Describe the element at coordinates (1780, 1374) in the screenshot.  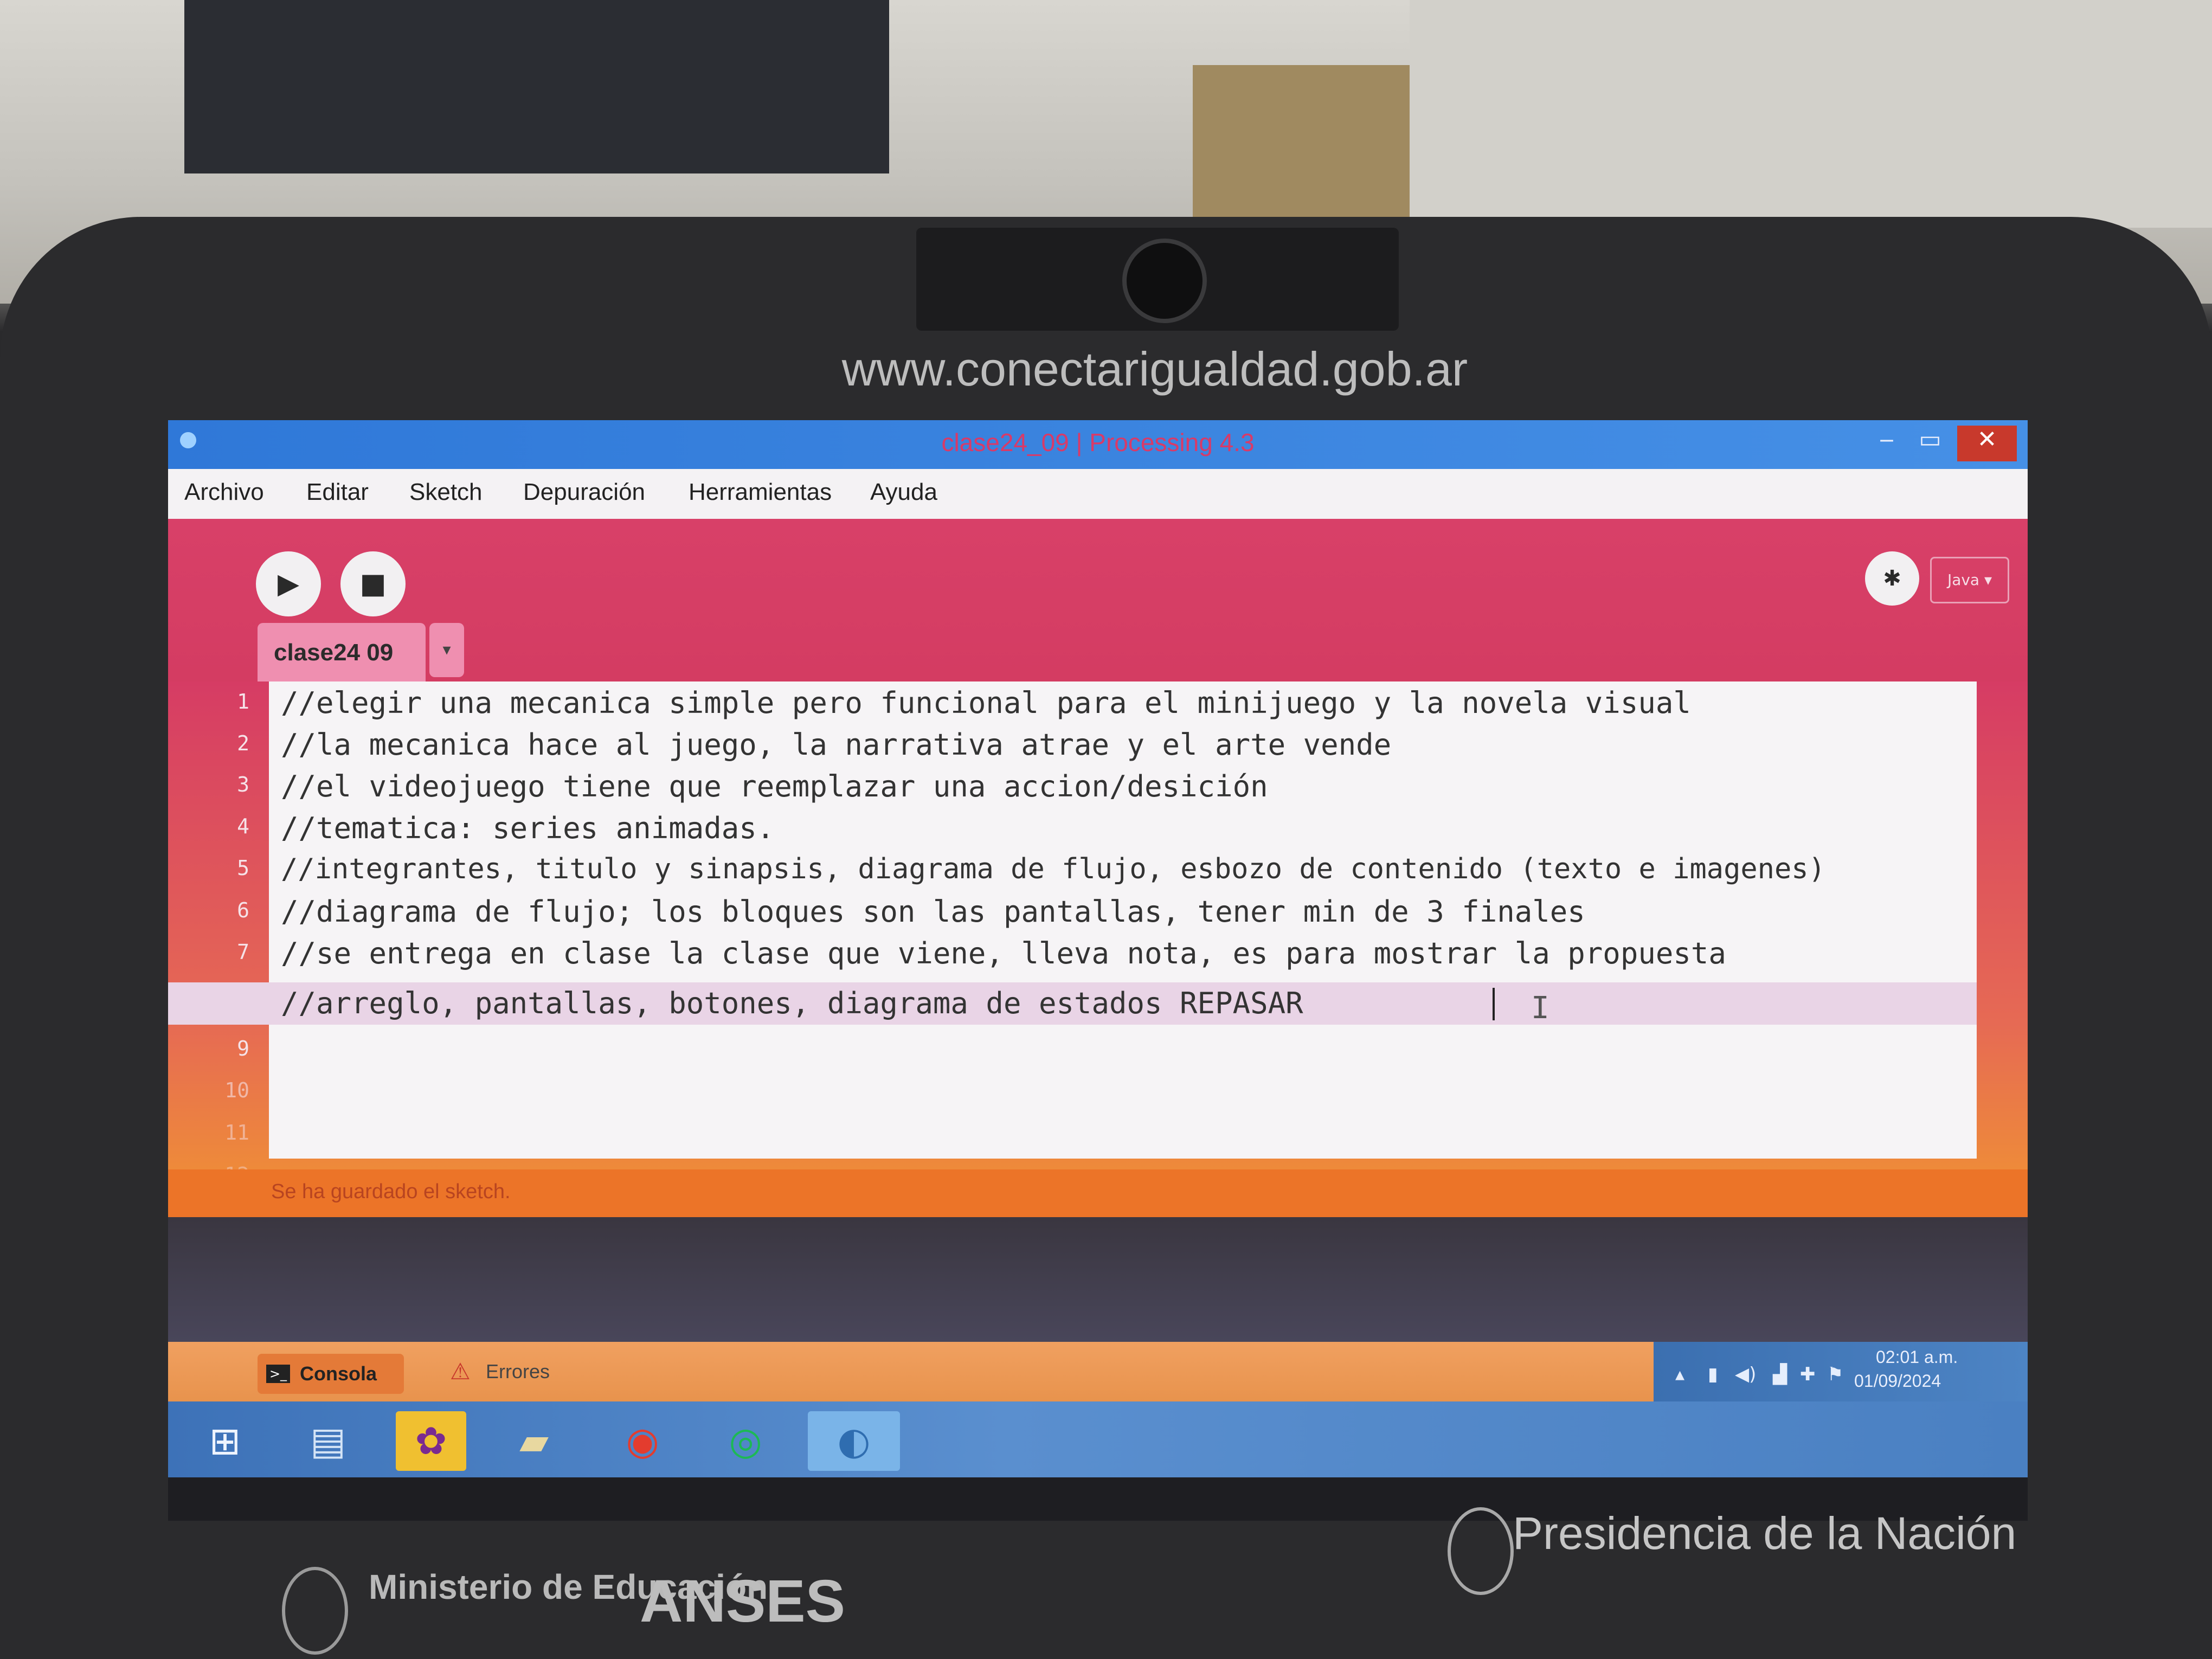
I see `network-icon: ▟` at that location.